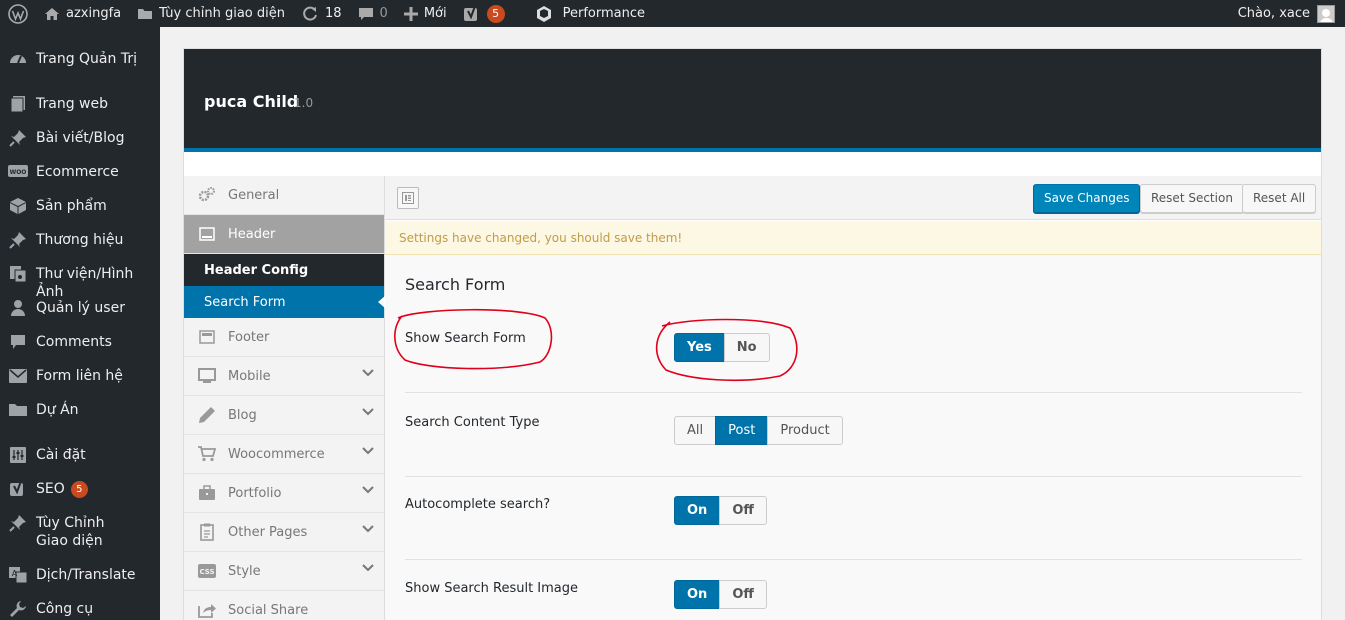 The image size is (1345, 620). I want to click on autocomplete-label: Autocomplete search?, so click(478, 504).